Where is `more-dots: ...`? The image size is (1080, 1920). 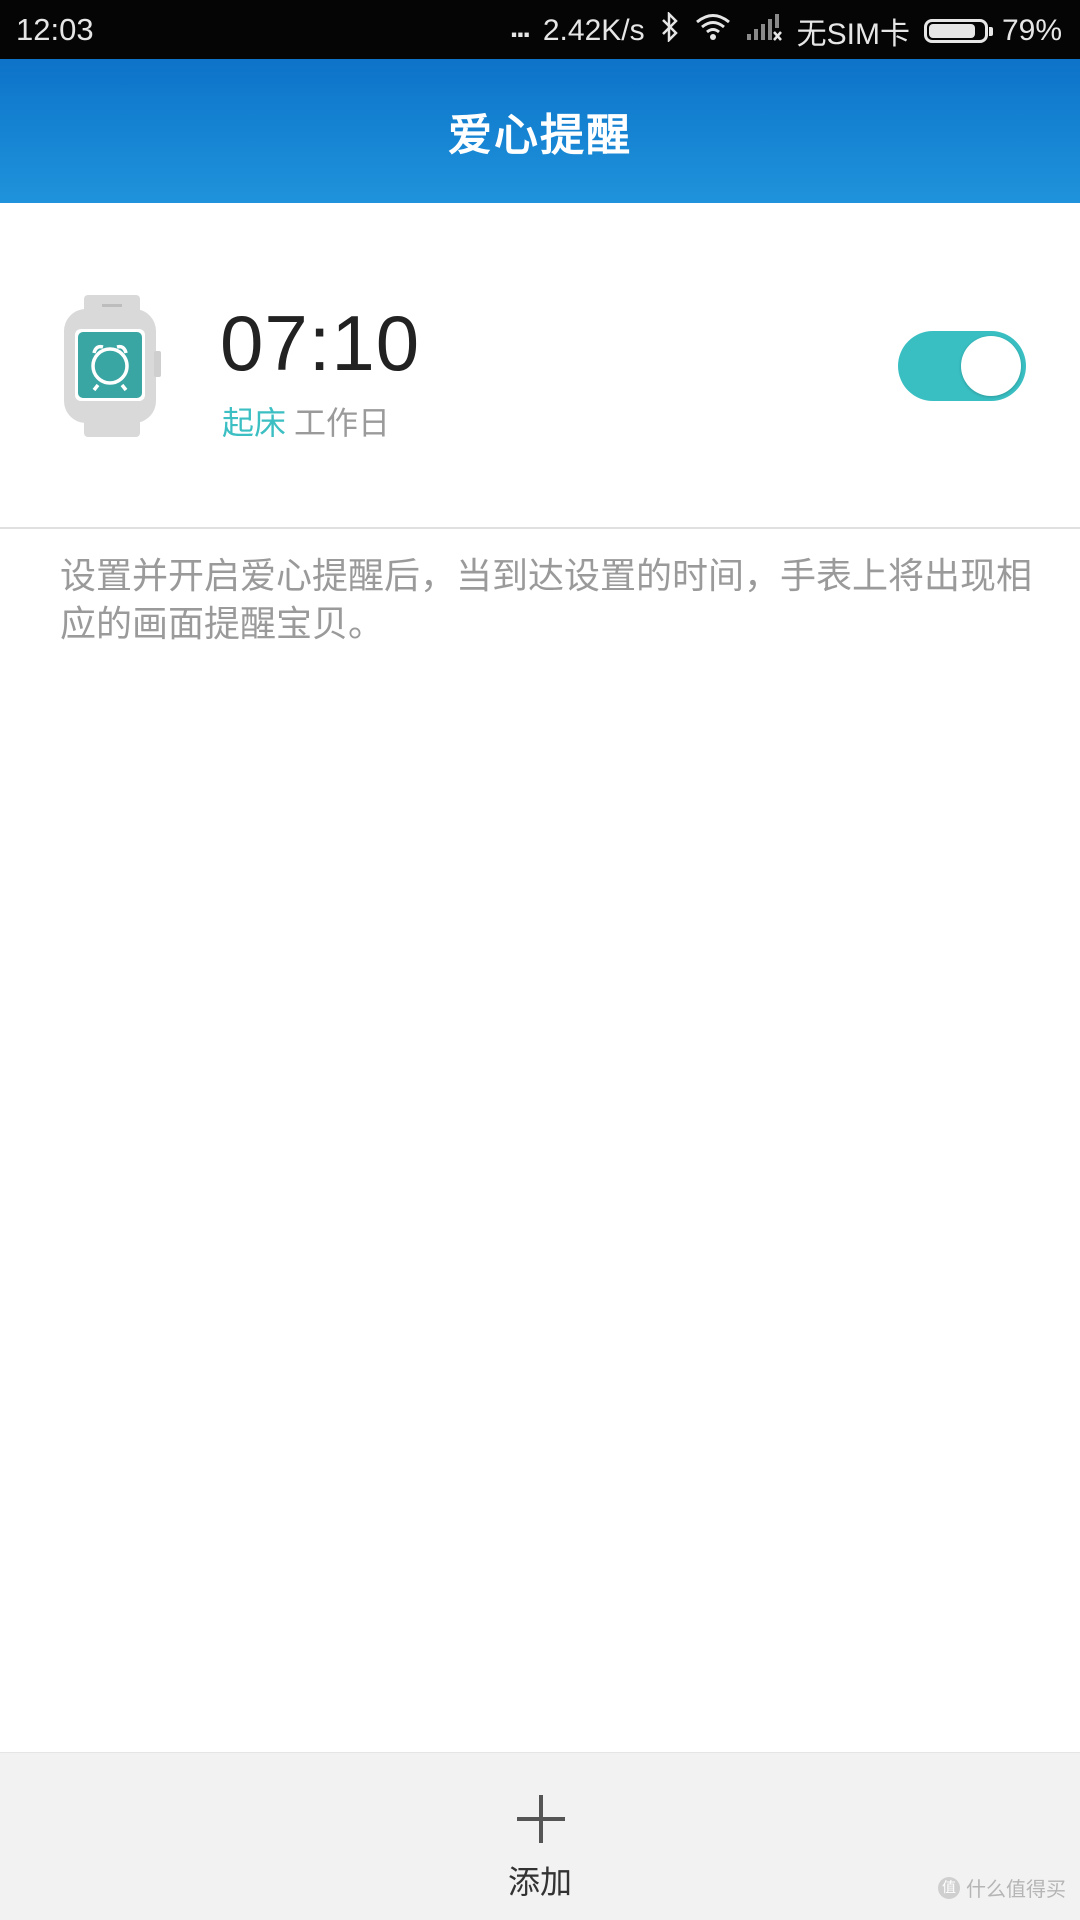 more-dots: ... is located at coordinates (520, 27).